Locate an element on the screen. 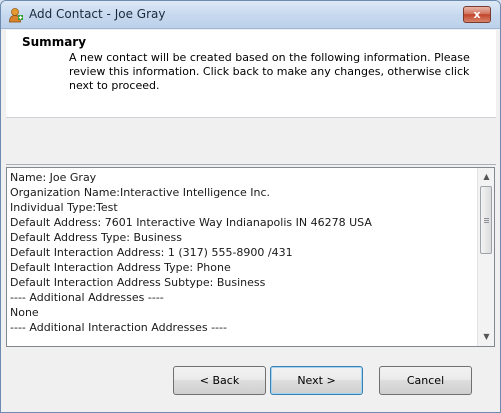 This screenshot has width=501, height=413. scroll-grip-icon is located at coordinates (486, 218).